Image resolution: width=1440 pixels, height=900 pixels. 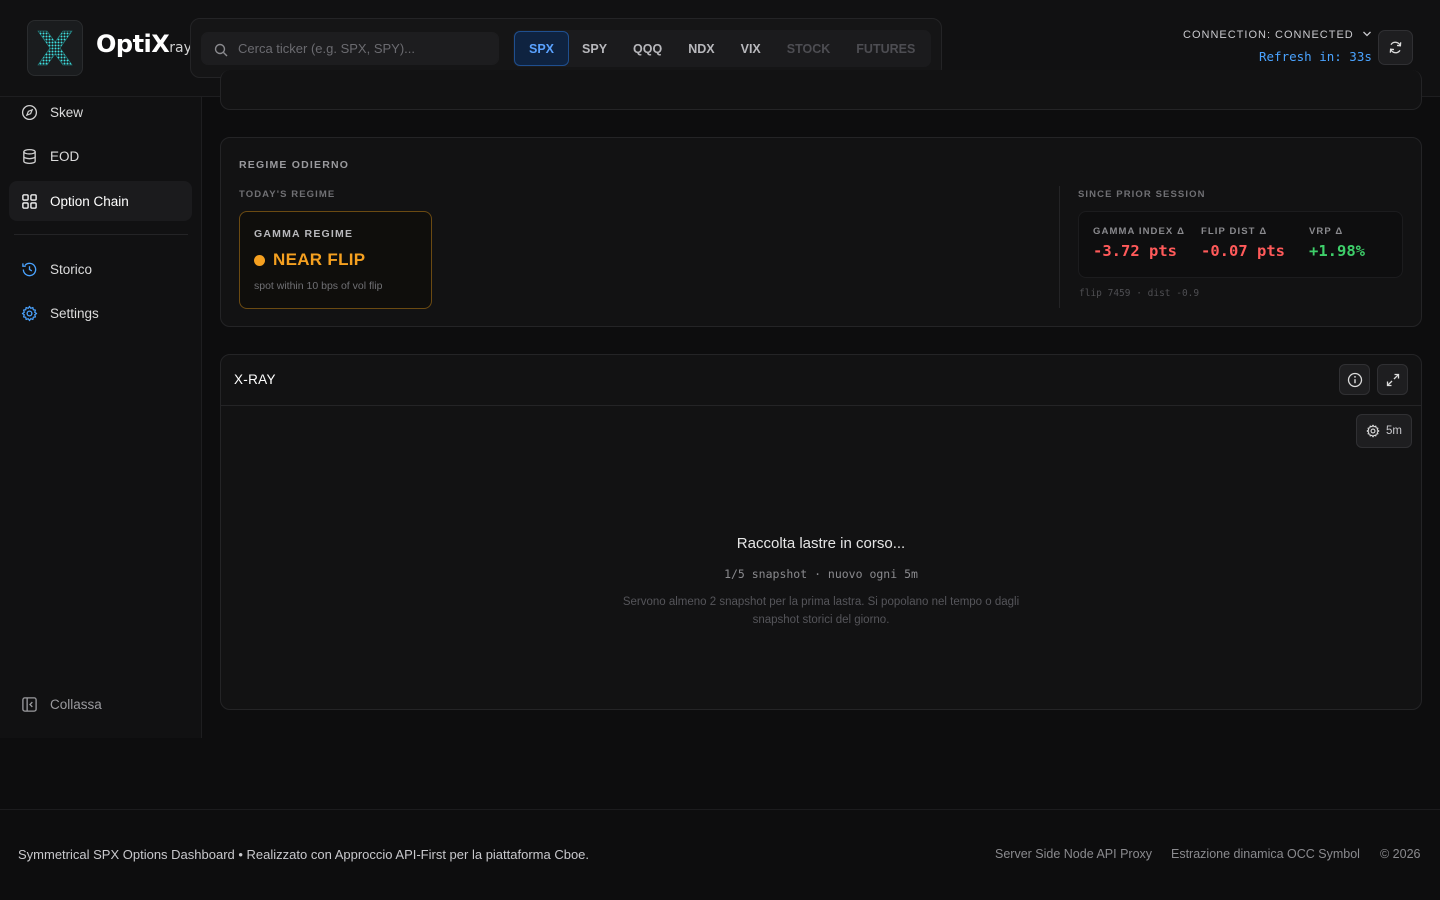 I want to click on ticker-tab-ndx: NDX, so click(x=701, y=48).